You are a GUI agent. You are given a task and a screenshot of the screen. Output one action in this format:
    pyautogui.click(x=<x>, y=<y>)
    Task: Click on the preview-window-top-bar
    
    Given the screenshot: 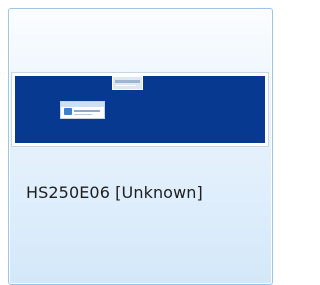 What is the action you would take?
    pyautogui.click(x=127, y=81)
    